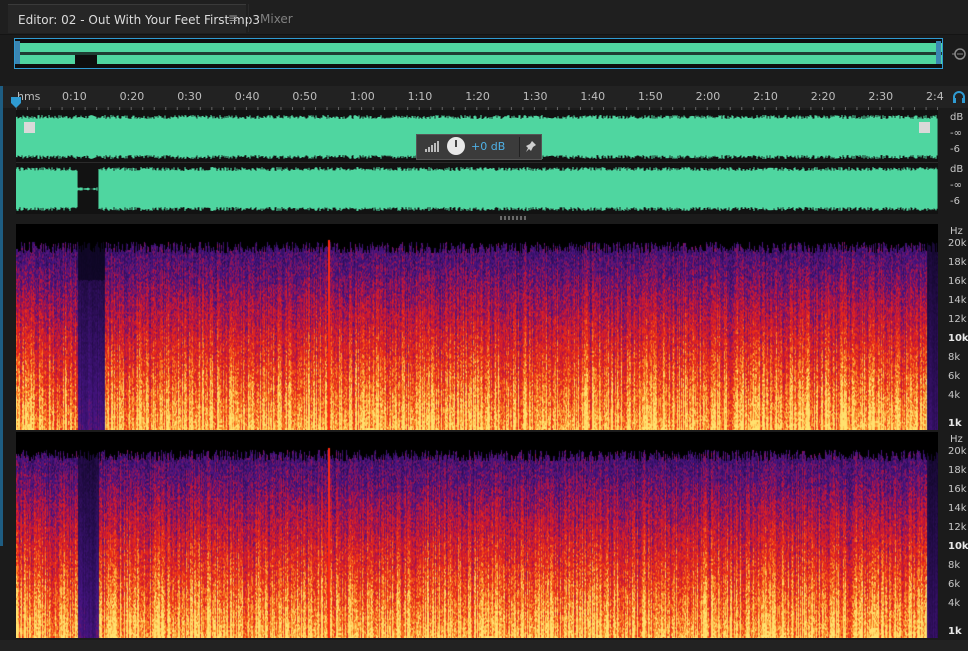  I want to click on channel-separator, so click(477, 162).